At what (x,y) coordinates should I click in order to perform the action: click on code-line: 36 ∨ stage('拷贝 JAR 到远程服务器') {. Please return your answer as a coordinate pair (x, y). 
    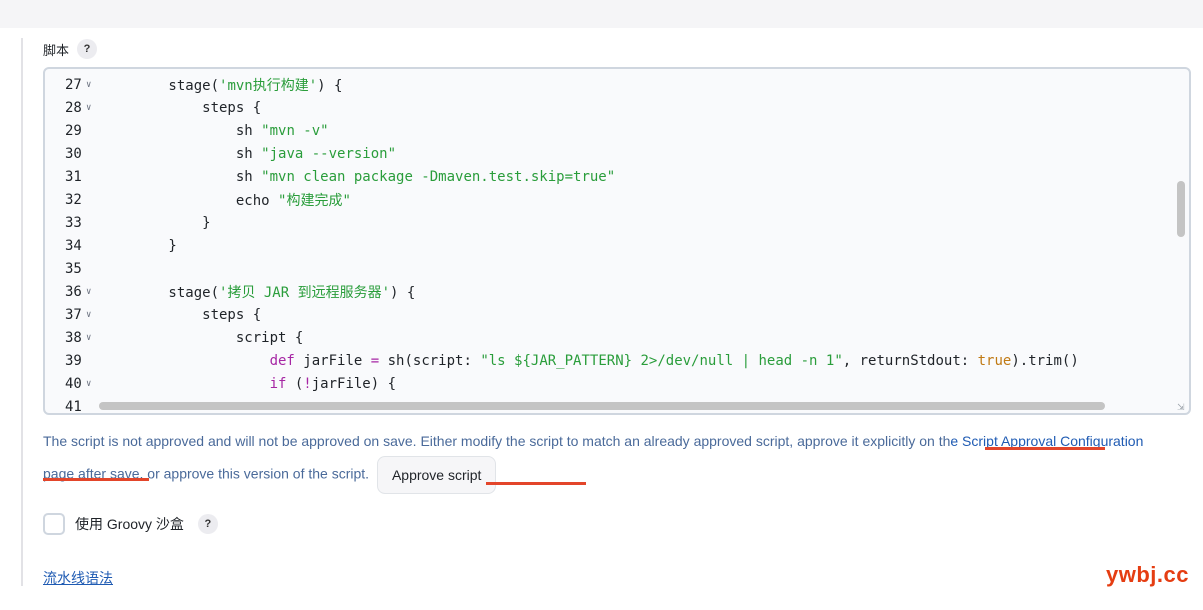
    Looking at the image, I should click on (609, 291).